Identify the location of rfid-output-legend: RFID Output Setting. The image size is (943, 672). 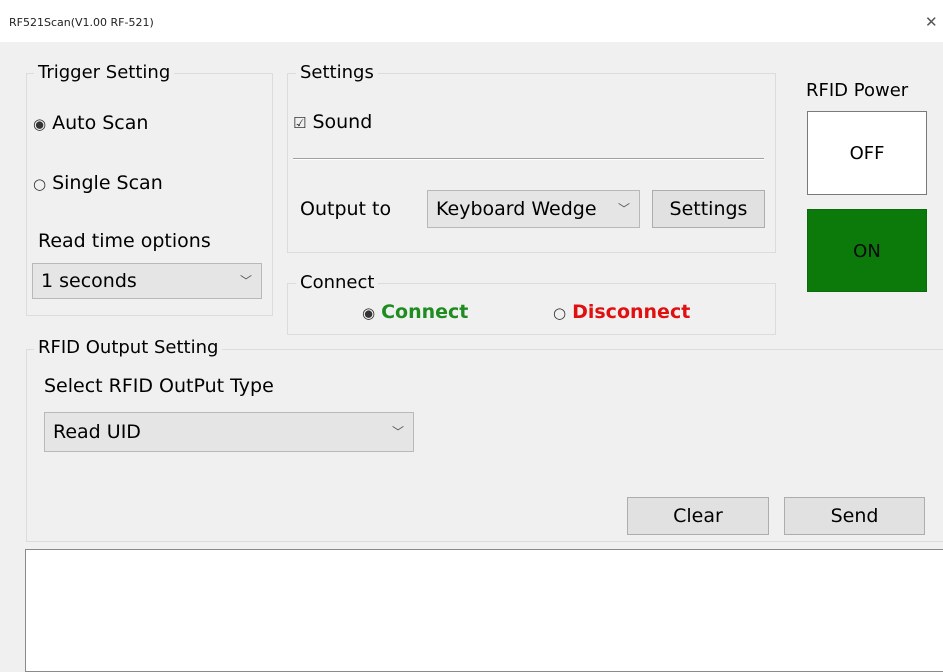
(128, 348).